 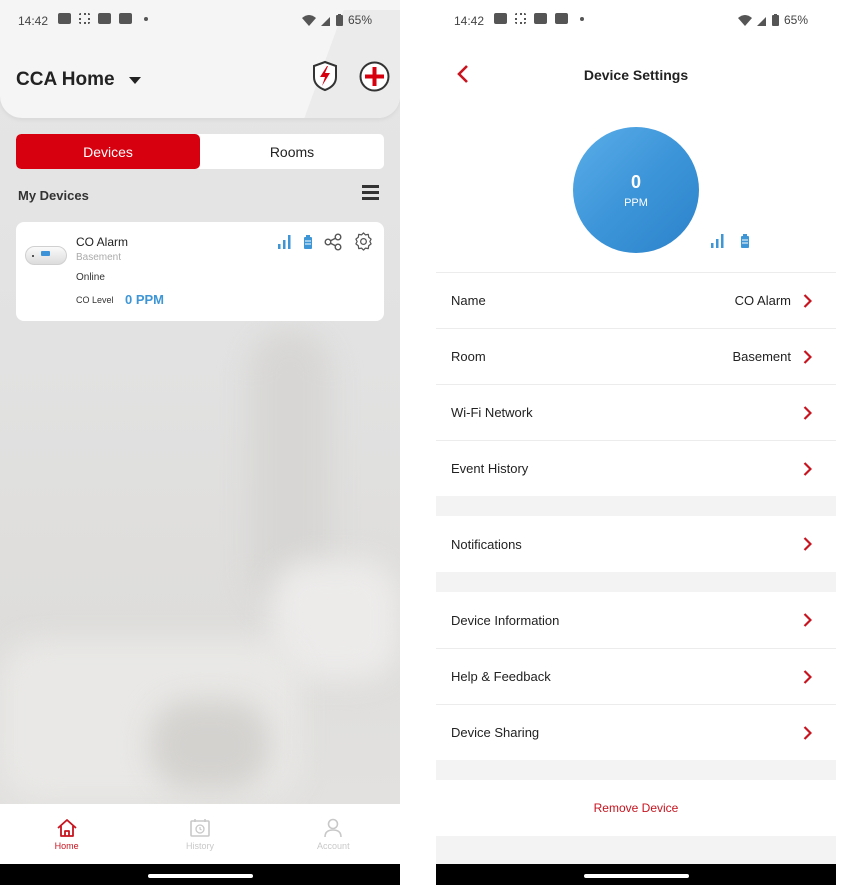 I want to click on co-ppm-gauge: 0 PPM, so click(x=636, y=190).